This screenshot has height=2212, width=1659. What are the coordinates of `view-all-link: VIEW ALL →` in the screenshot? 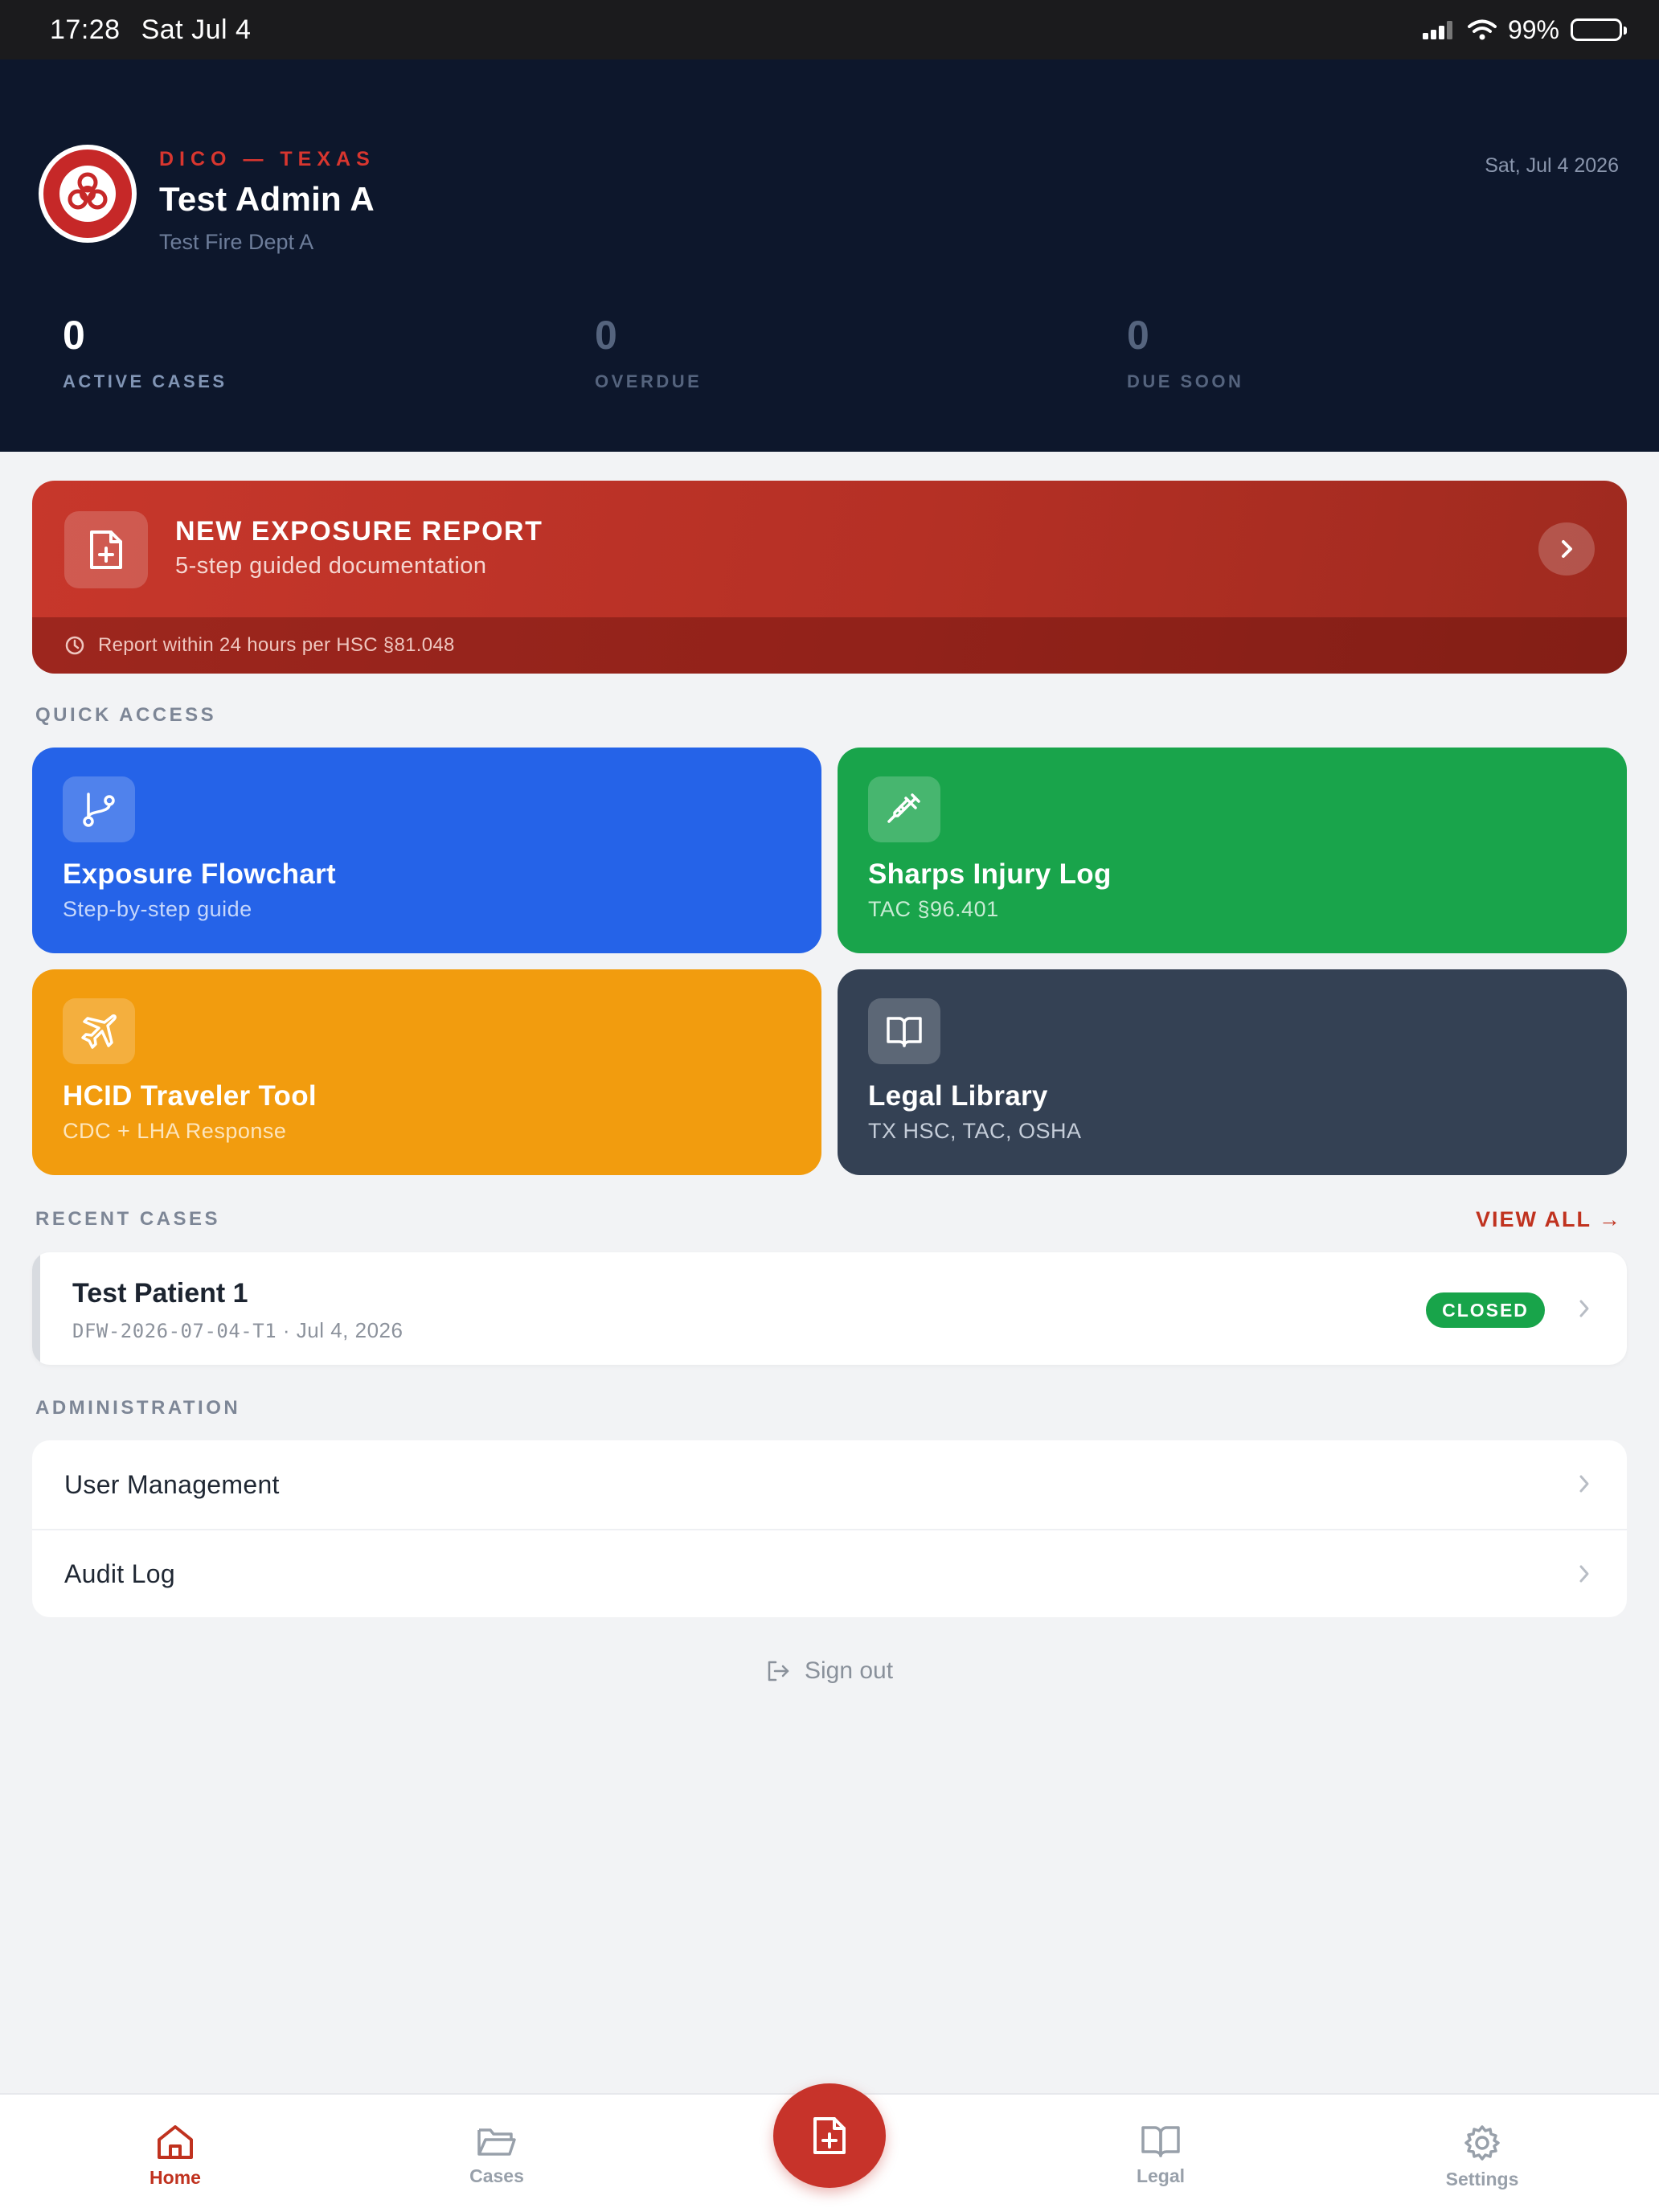 It's located at (1549, 1219).